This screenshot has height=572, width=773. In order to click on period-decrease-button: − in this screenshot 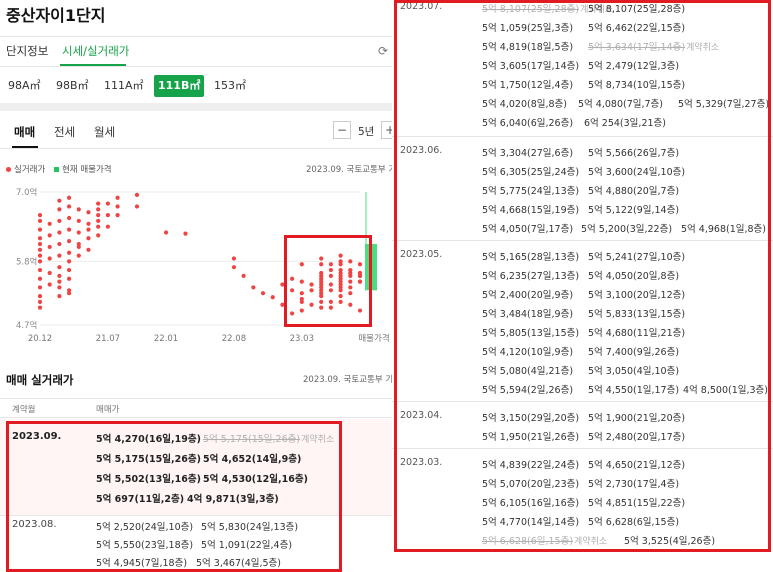, I will do `click(342, 130)`.